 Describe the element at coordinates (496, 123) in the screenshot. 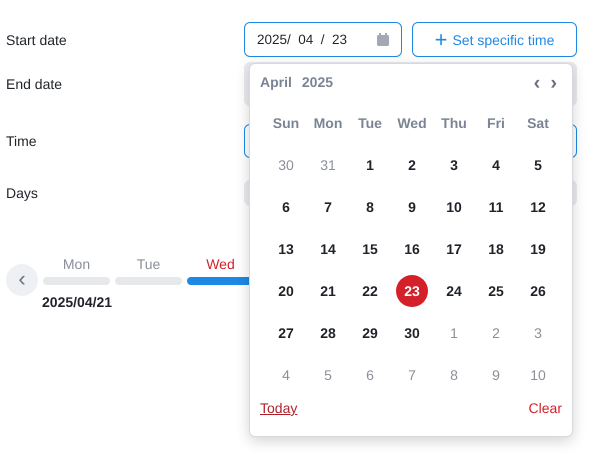

I see `weekday-header: Fri` at that location.